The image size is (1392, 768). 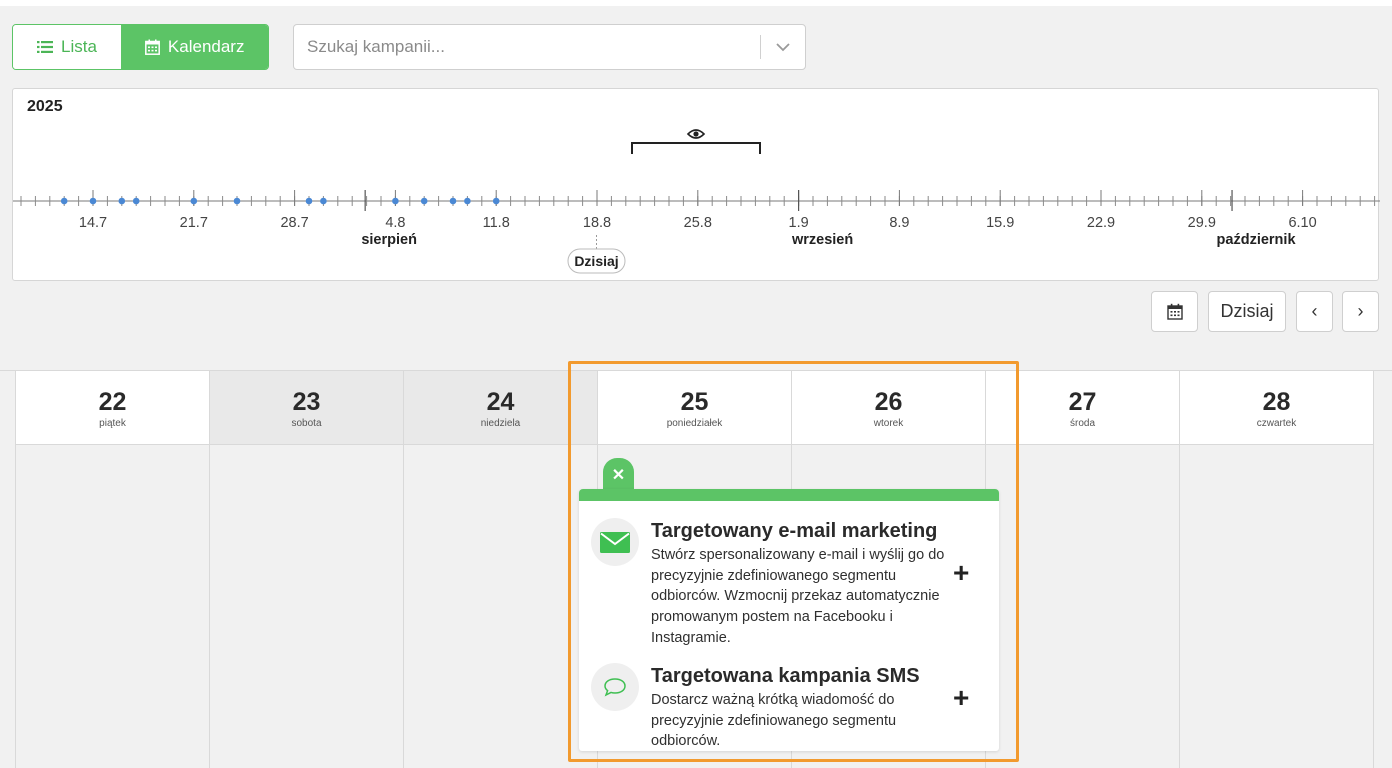 I want to click on timeline-date-label: 15.9, so click(x=1000, y=223).